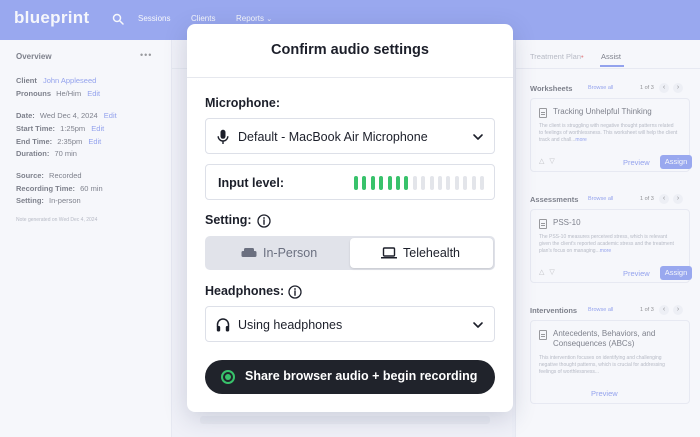  I want to click on headphones-icon, so click(223, 325).